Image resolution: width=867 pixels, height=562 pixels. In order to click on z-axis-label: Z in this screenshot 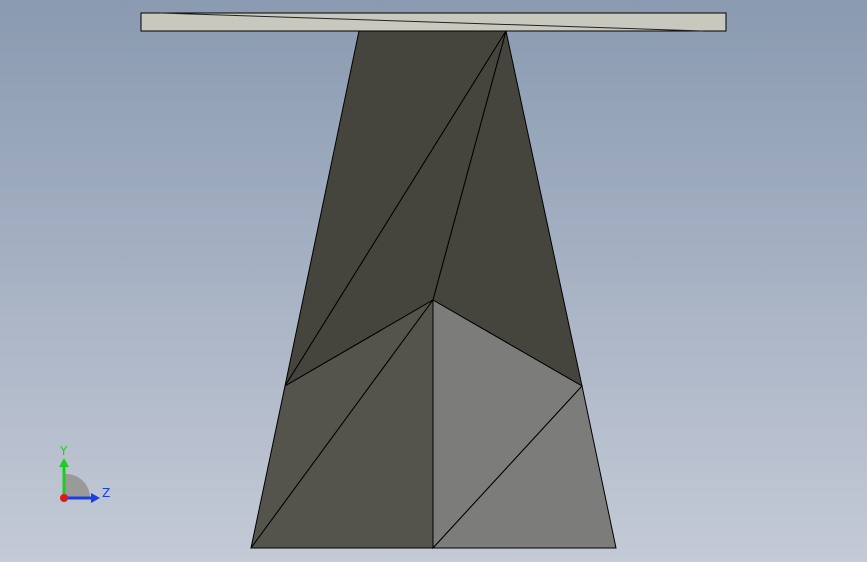, I will do `click(106, 493)`.